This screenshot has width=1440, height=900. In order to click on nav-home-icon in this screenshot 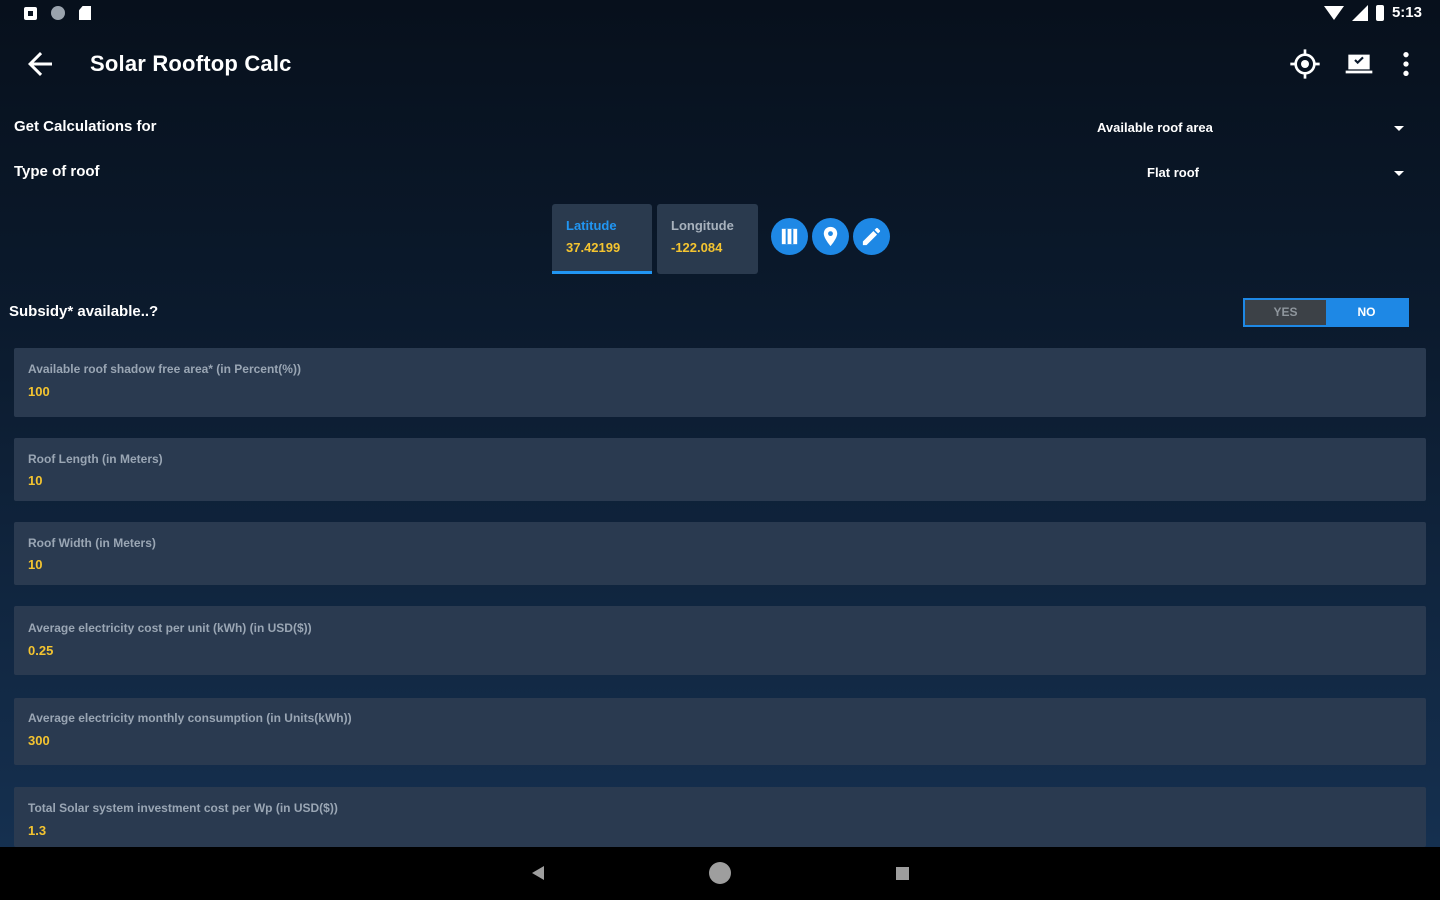, I will do `click(720, 873)`.